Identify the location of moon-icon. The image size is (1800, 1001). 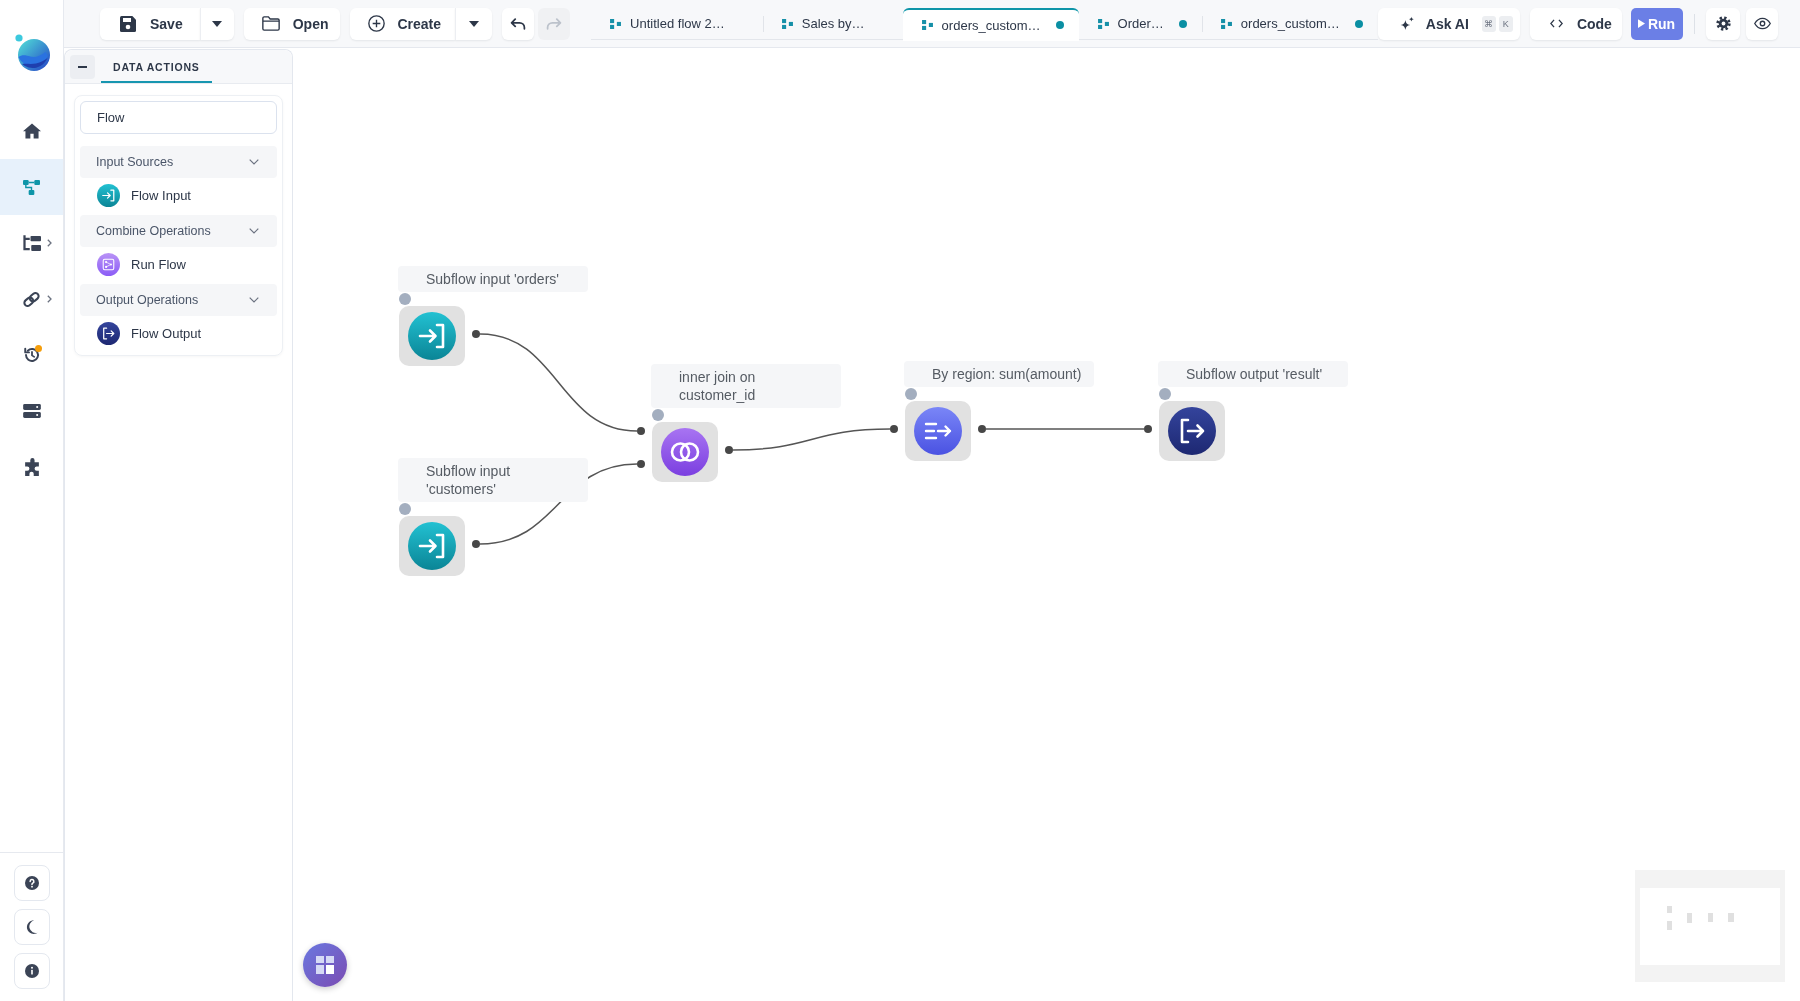
(31, 927).